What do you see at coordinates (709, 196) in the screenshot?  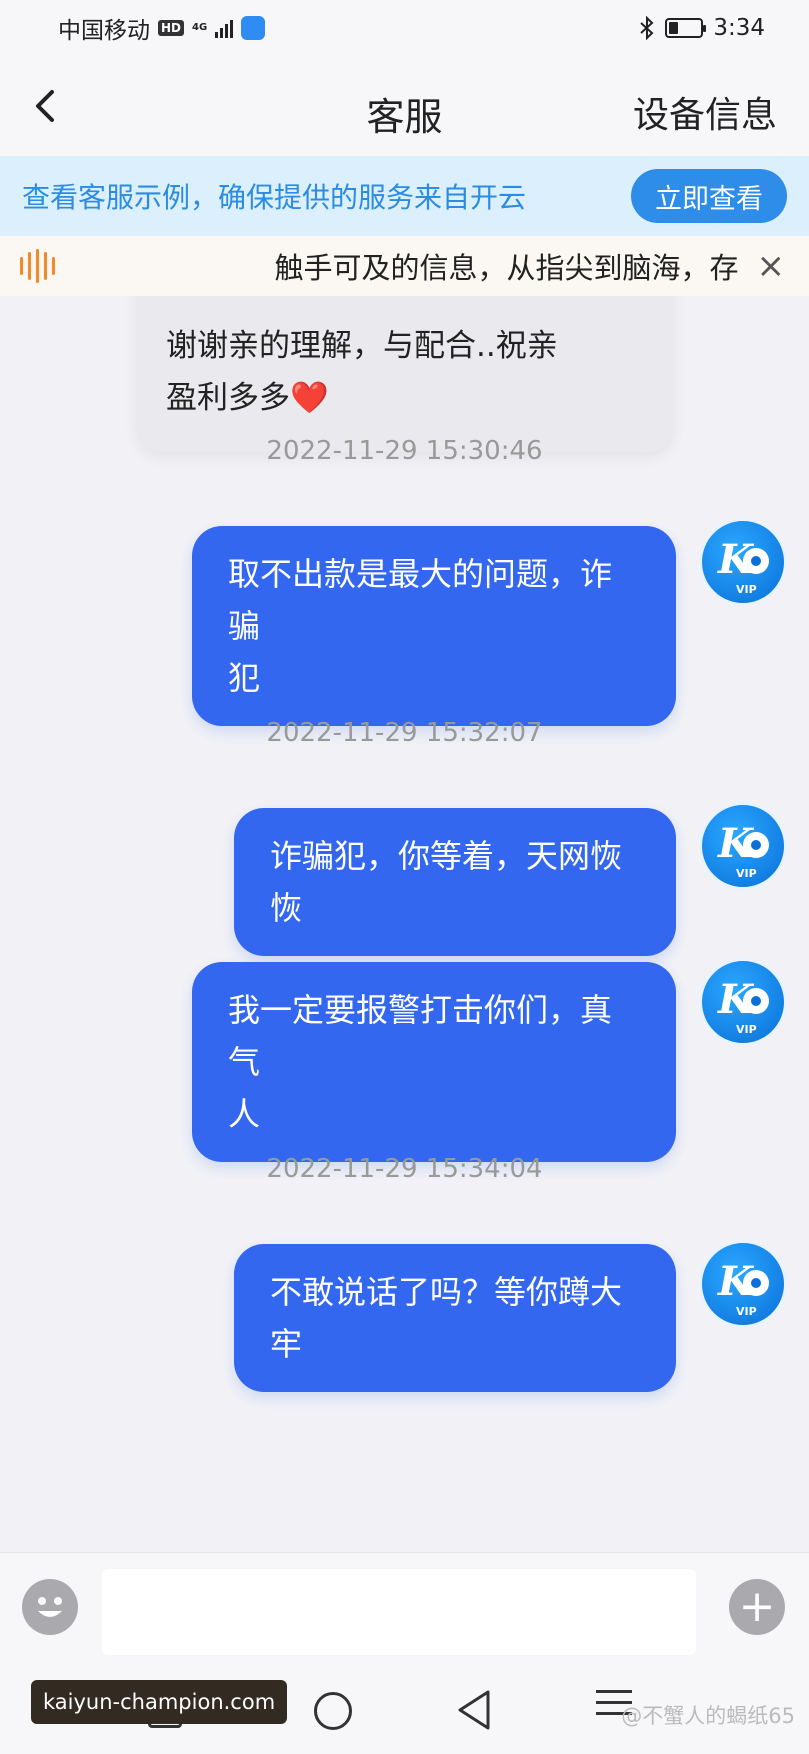 I see `view-now-button: 立即查看` at bounding box center [709, 196].